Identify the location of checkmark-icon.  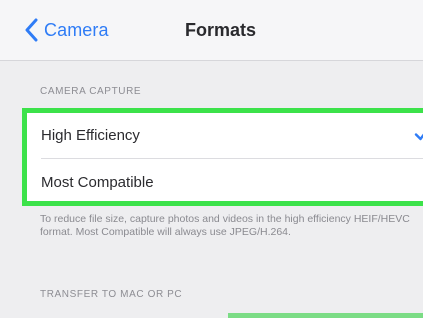
(418, 134).